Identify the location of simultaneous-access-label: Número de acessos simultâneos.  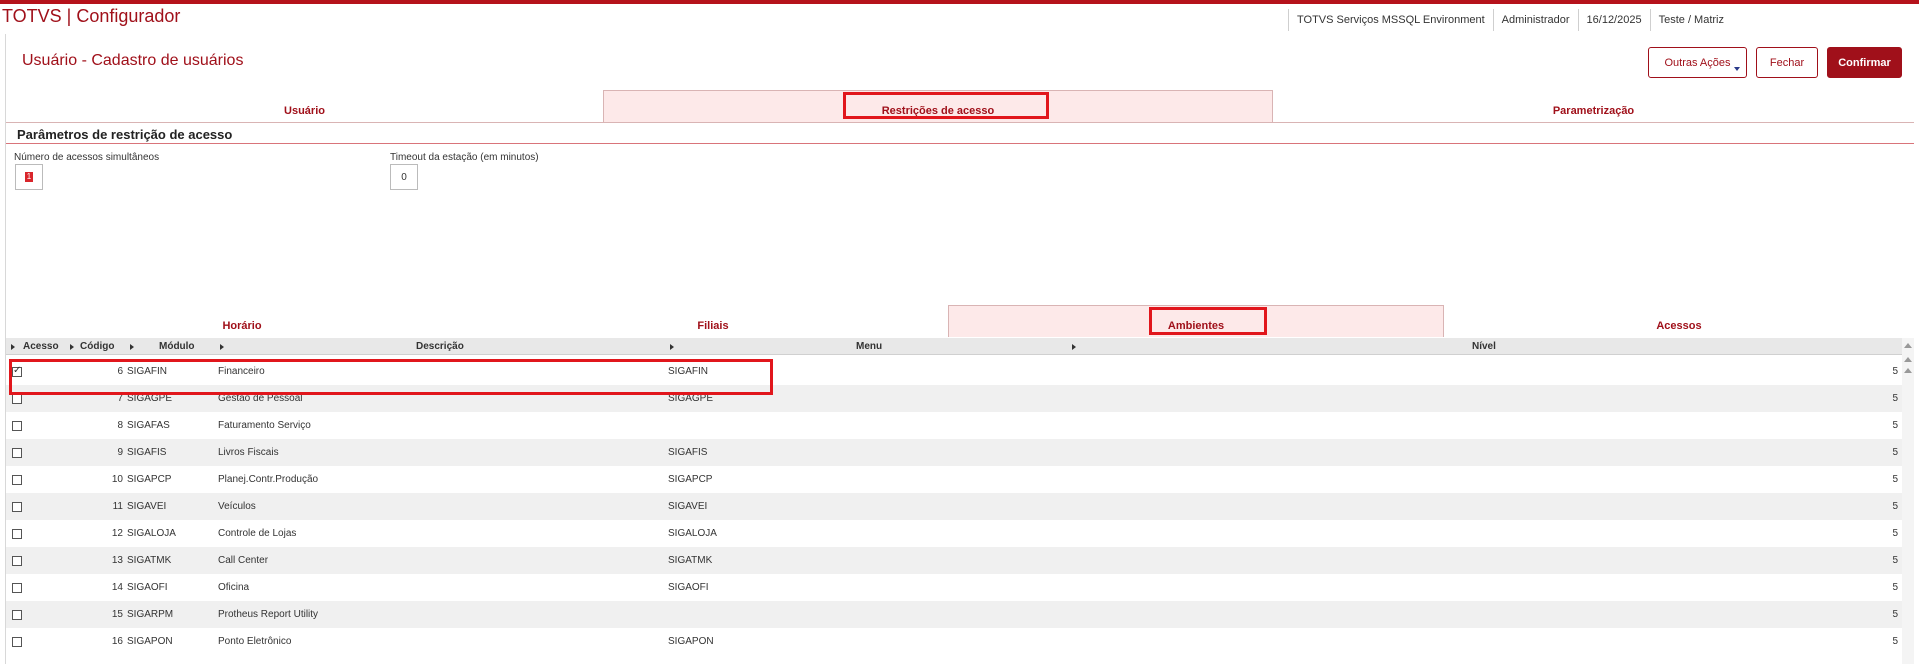
(87, 157).